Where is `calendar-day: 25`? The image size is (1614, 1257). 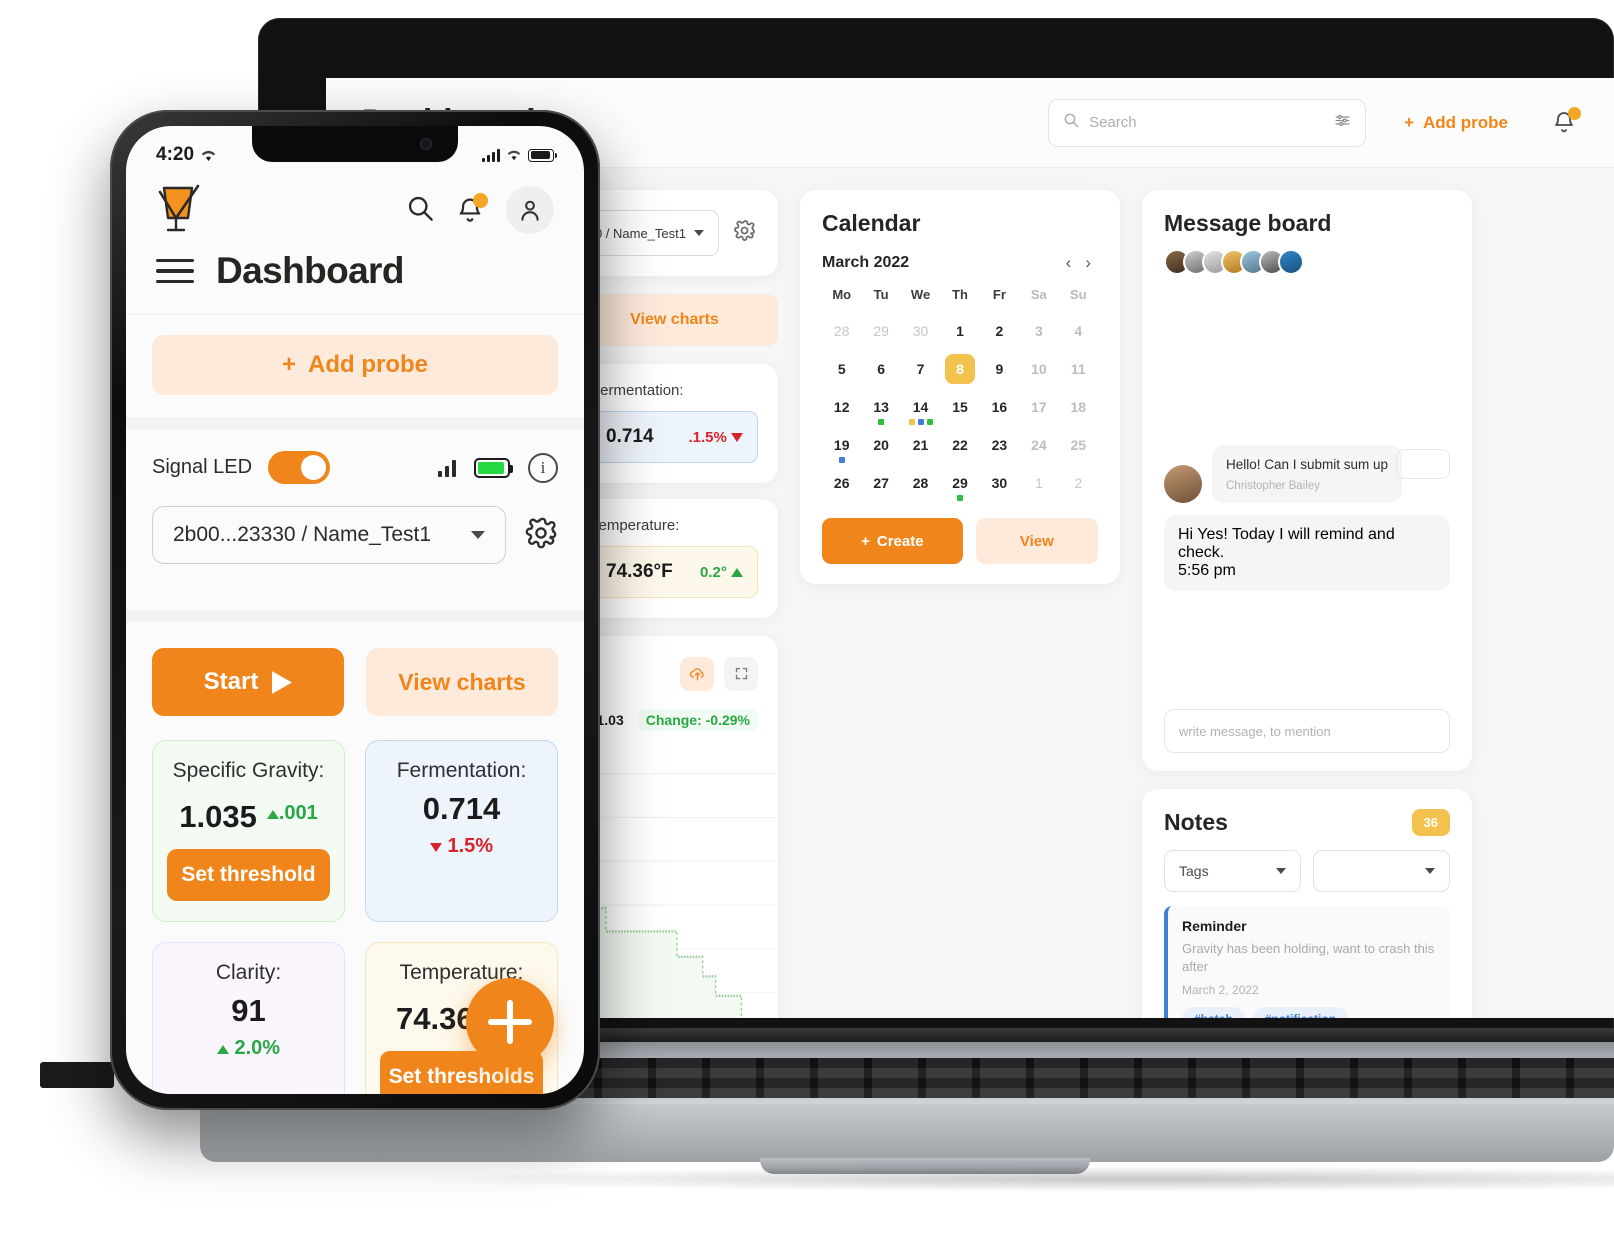
calendar-day: 25 is located at coordinates (1078, 445).